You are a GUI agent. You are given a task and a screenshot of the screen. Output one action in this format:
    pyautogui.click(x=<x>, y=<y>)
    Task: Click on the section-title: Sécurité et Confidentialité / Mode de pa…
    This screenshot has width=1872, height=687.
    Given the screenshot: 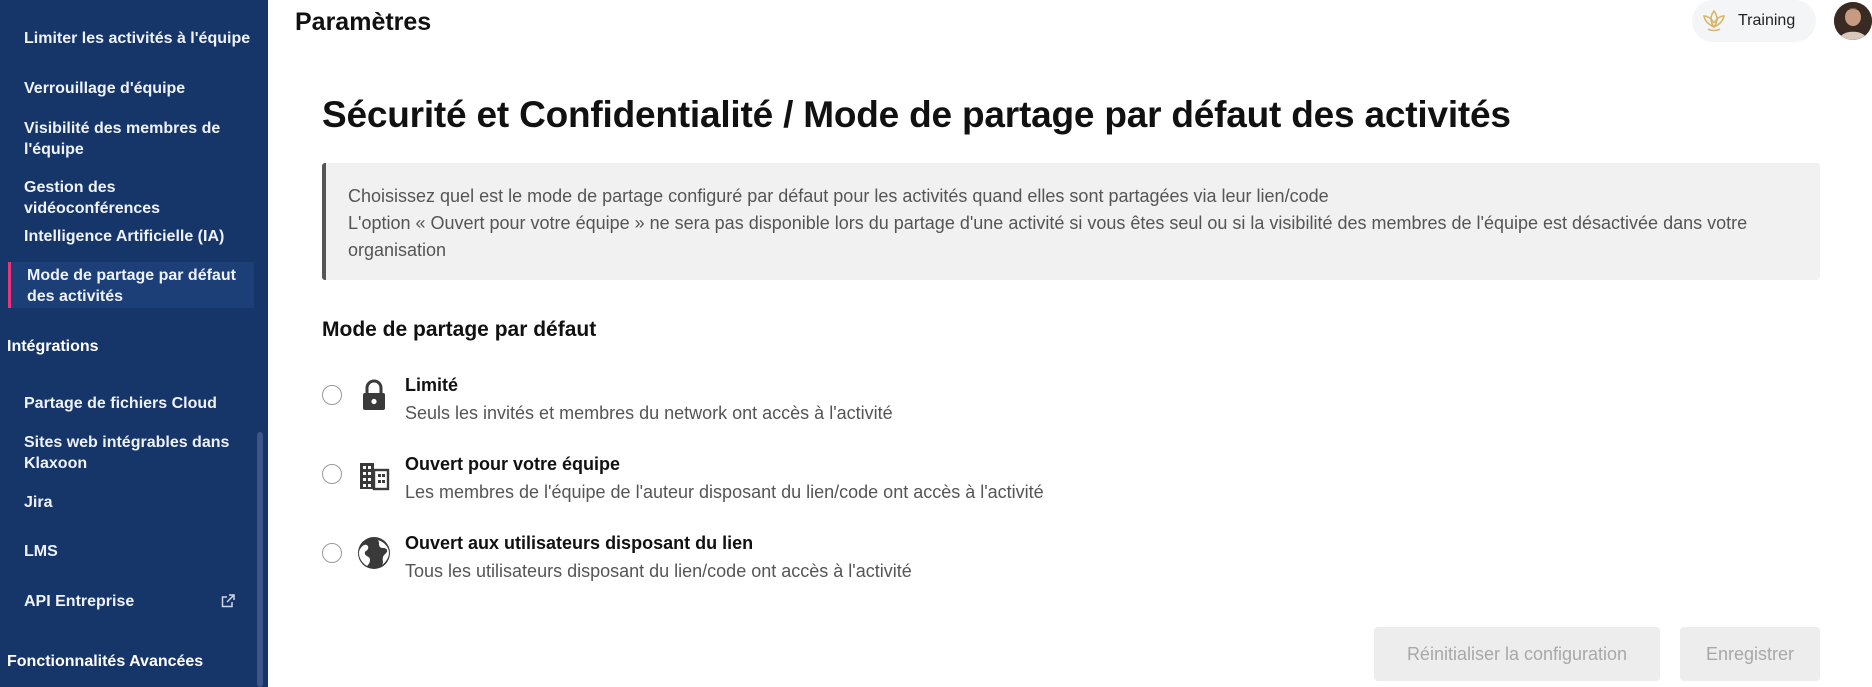 What is the action you would take?
    pyautogui.click(x=916, y=114)
    